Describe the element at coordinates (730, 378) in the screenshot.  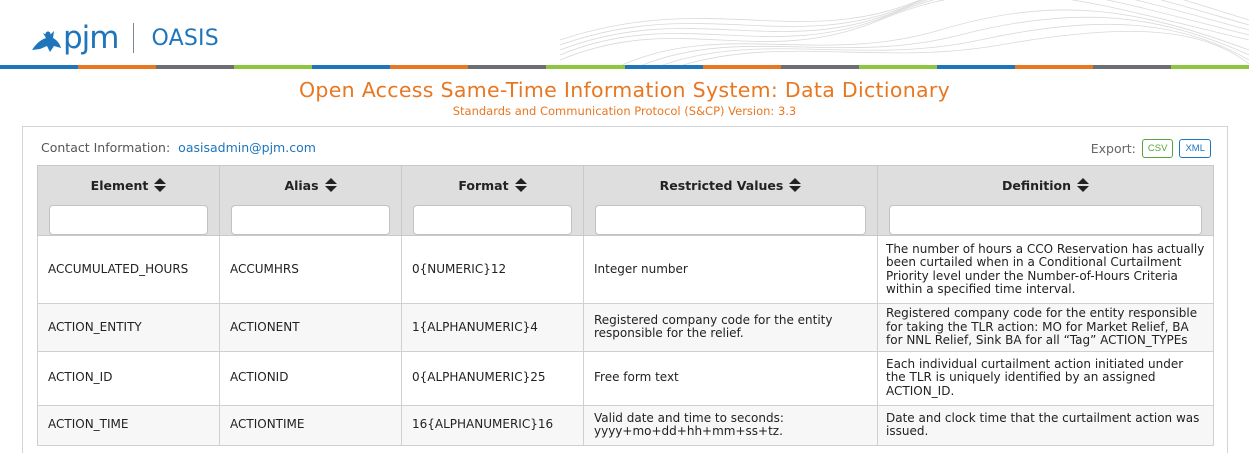
I see `cell-restricted-values: Free form text` at that location.